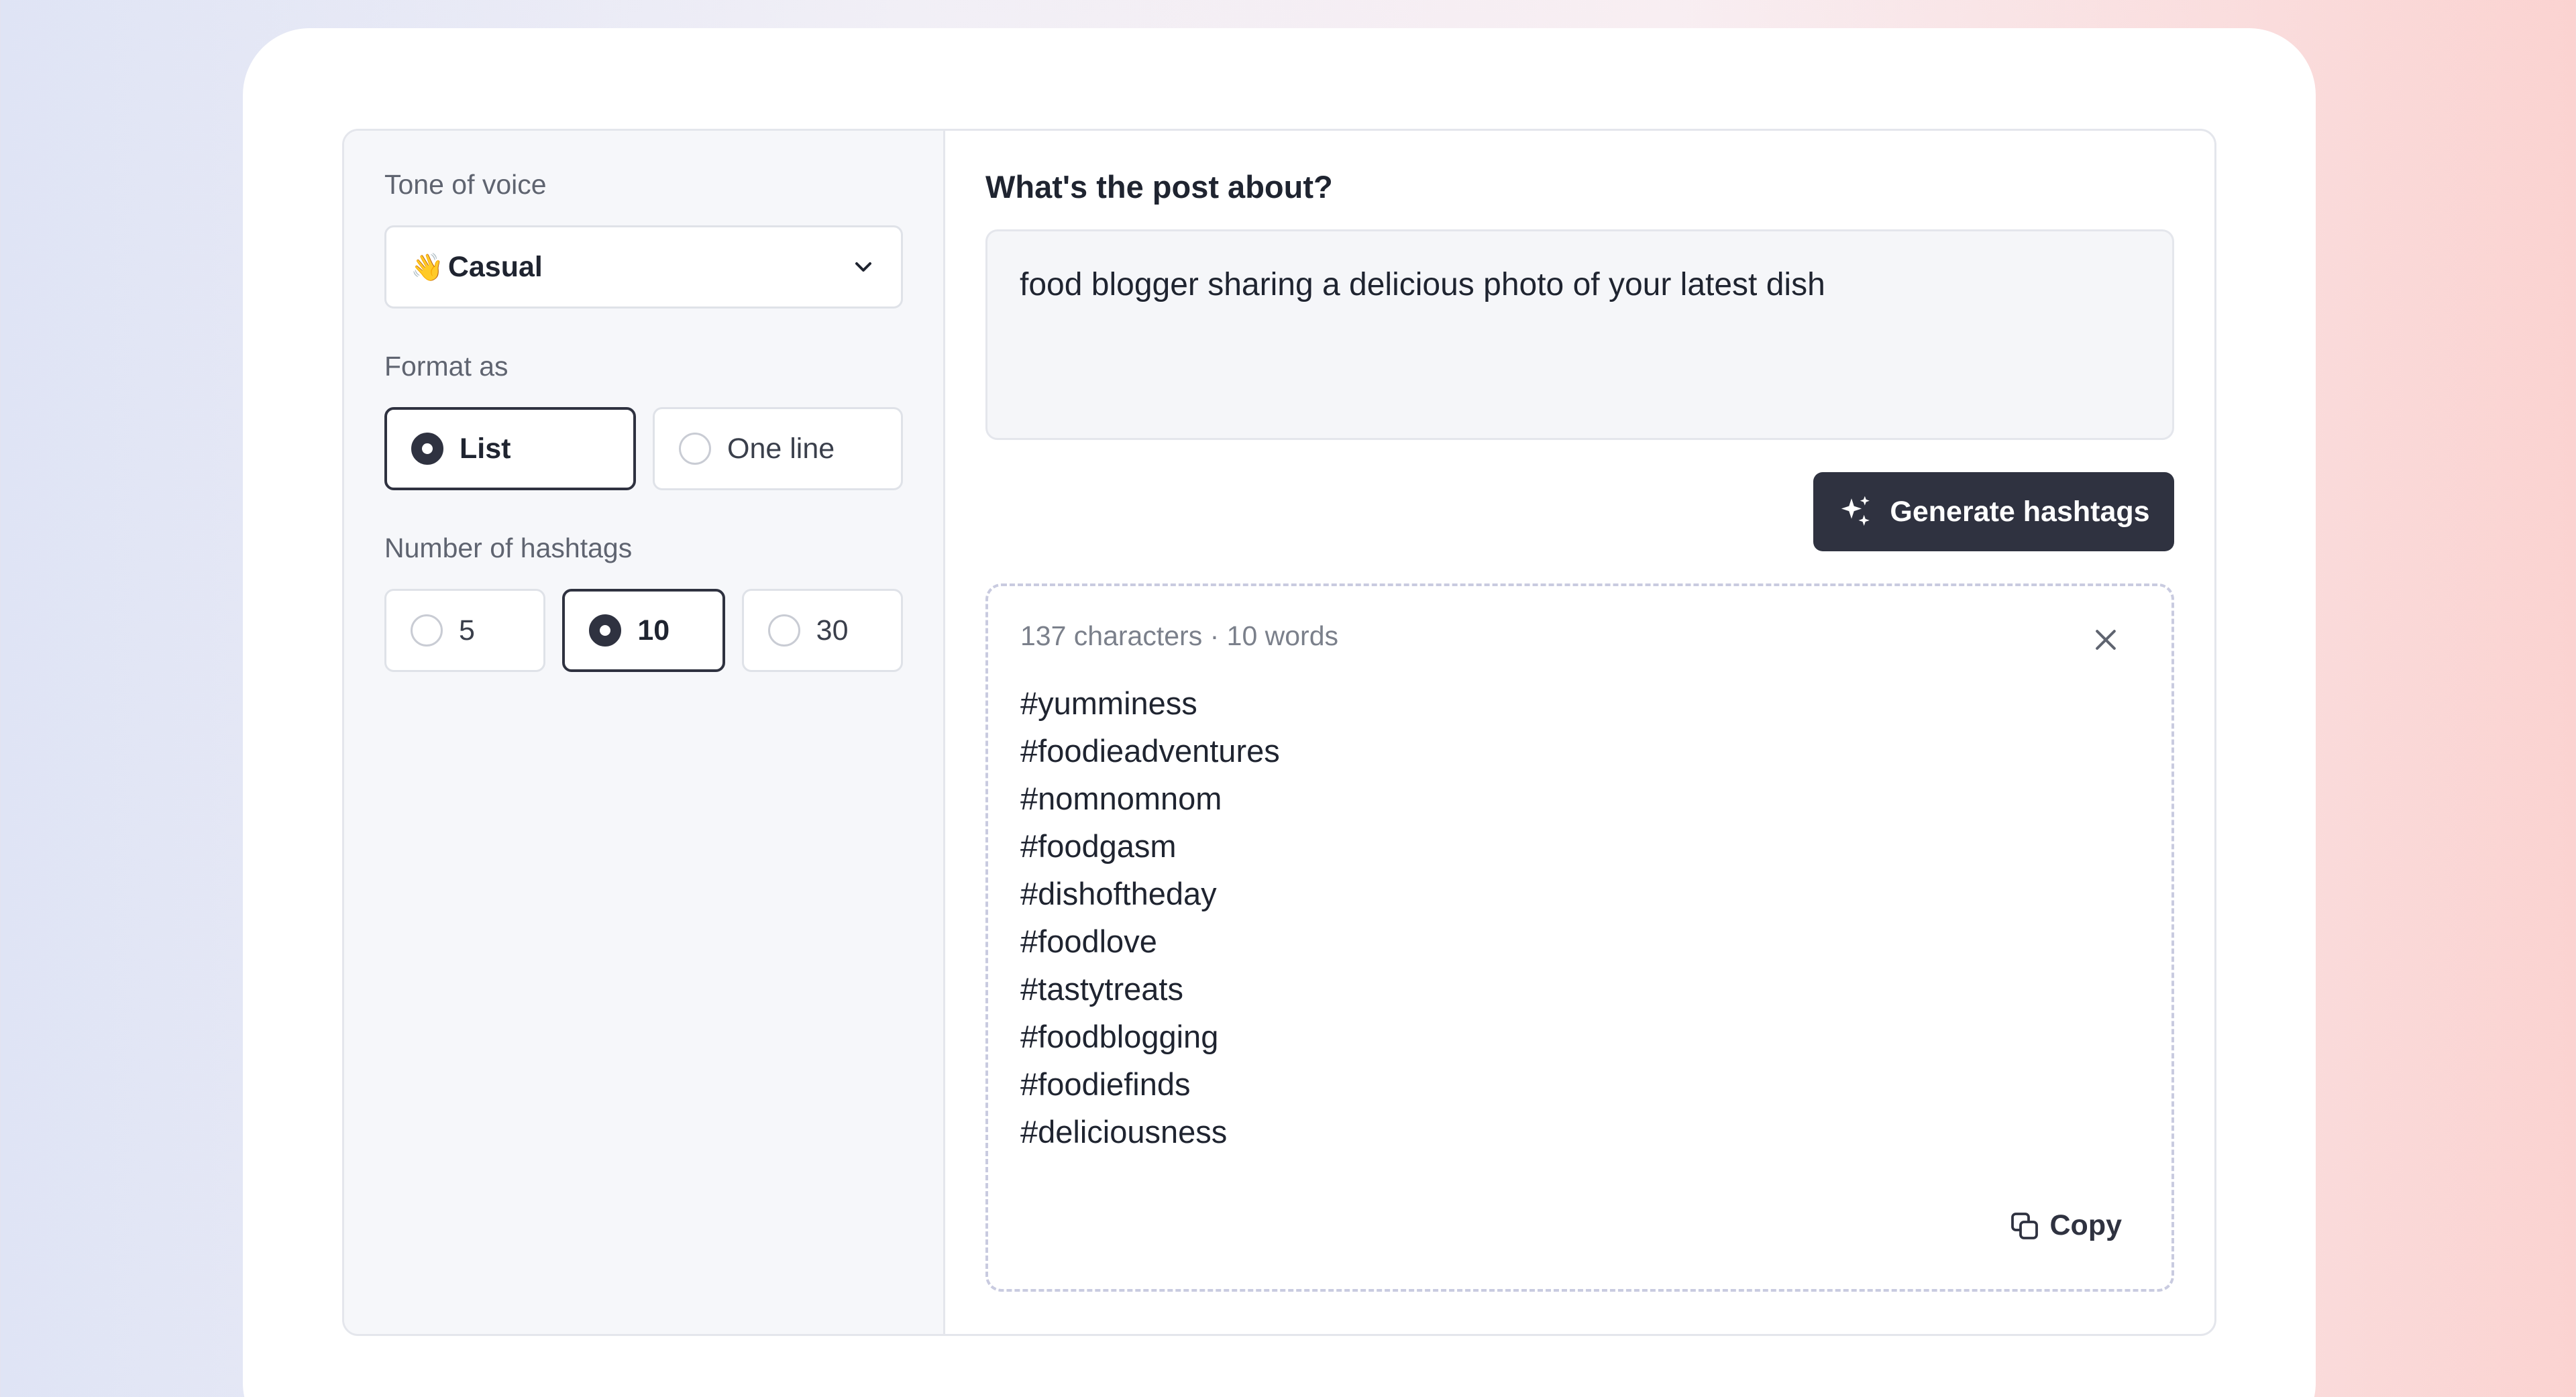  Describe the element at coordinates (495, 266) in the screenshot. I see `tone-value-text: Casual` at that location.